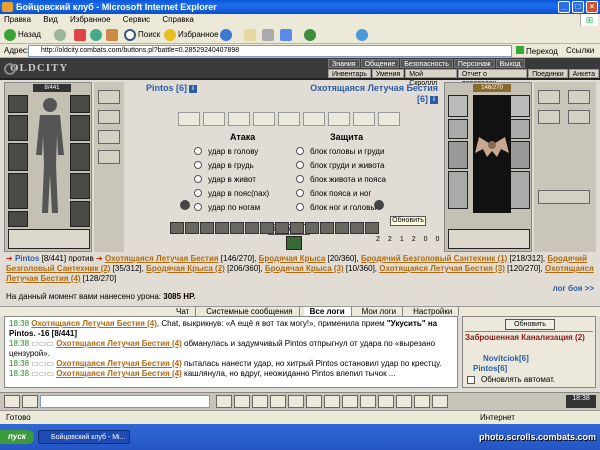 Image resolution: width=600 pixels, height=450 pixels. Describe the element at coordinates (18, 157) in the screenshot. I see `weapon-slot` at that location.